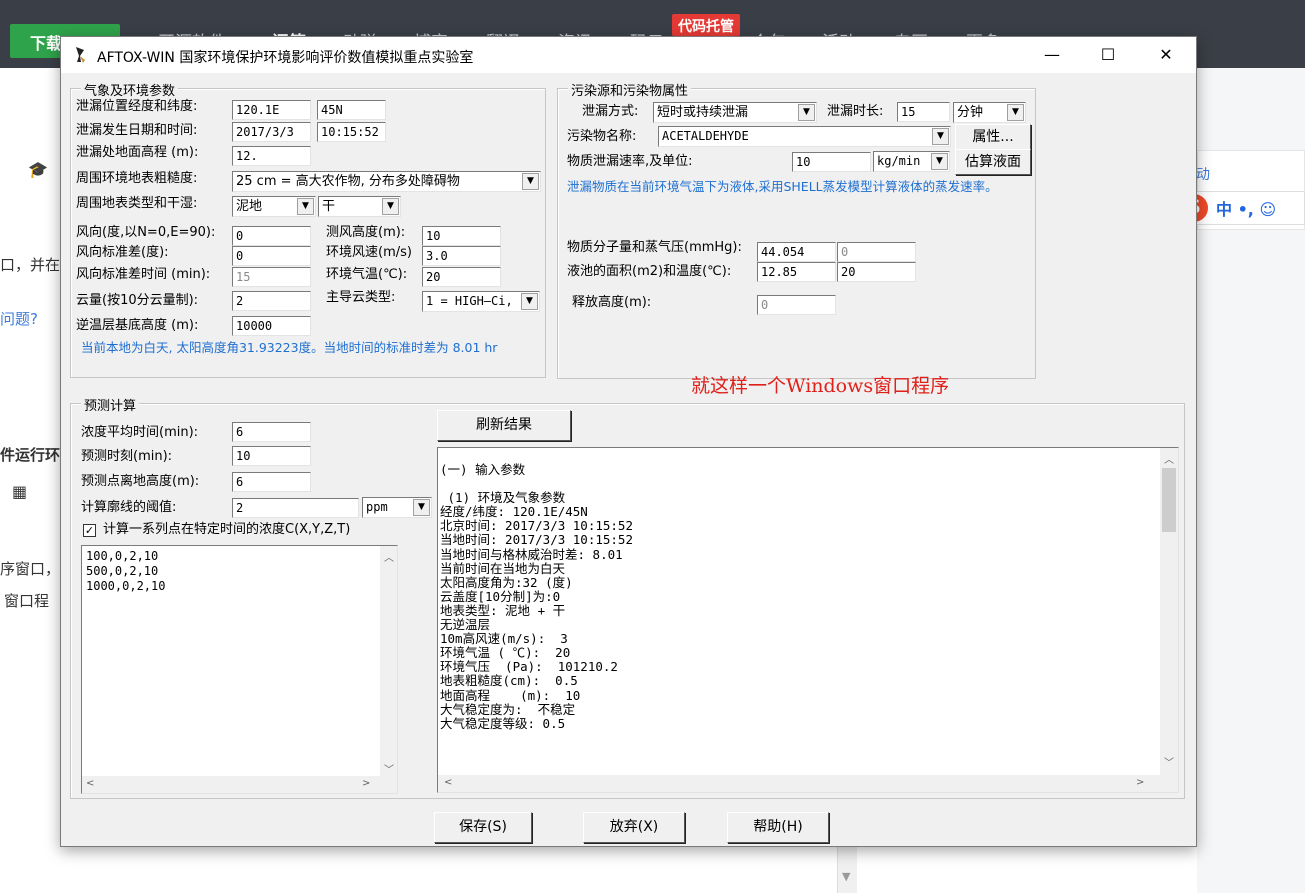  Describe the element at coordinates (481, 301) in the screenshot. I see `cloud-type-select: 1 = HIGH—Ci, ▼` at that location.